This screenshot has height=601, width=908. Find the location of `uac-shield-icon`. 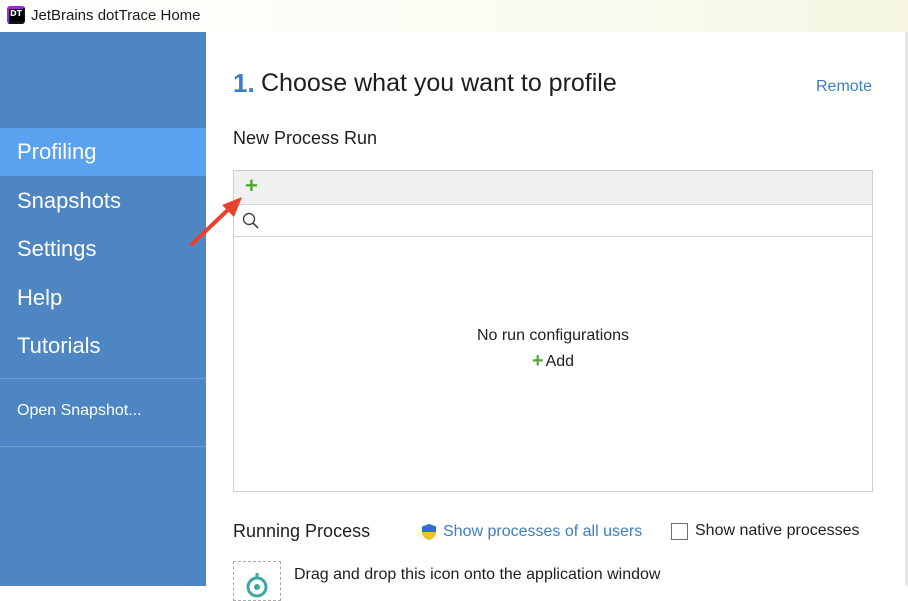

uac-shield-icon is located at coordinates (429, 532).